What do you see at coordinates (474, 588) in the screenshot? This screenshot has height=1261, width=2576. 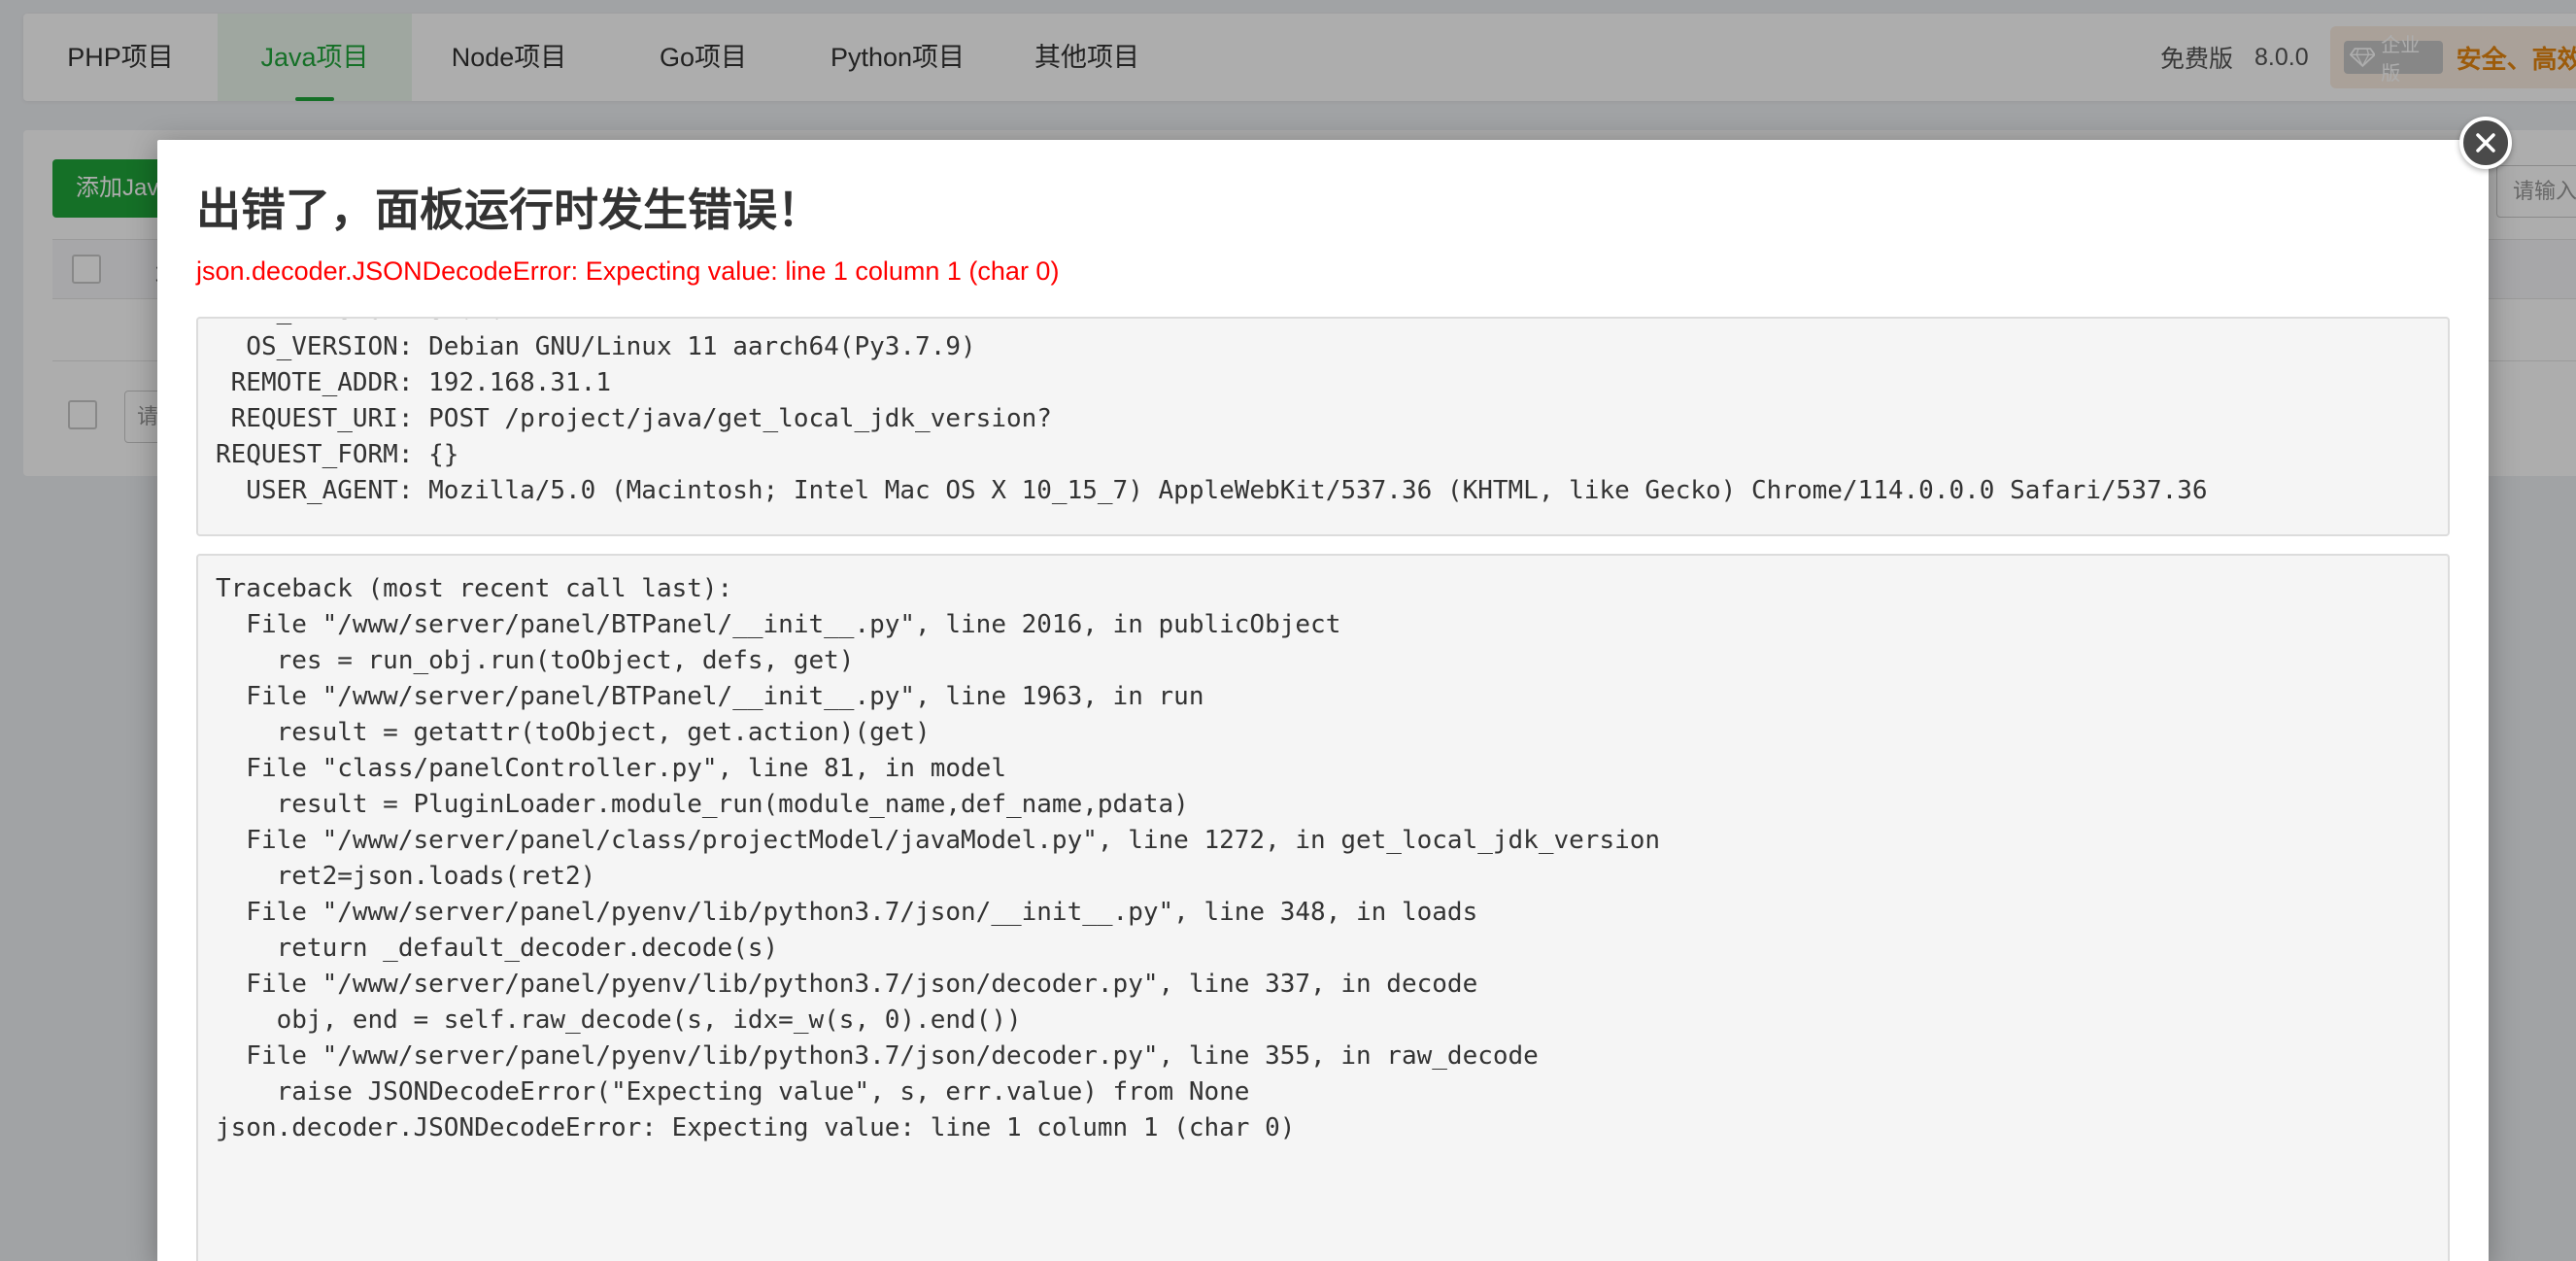 I see `traceback-line: Traceback (most recent call last):` at bounding box center [474, 588].